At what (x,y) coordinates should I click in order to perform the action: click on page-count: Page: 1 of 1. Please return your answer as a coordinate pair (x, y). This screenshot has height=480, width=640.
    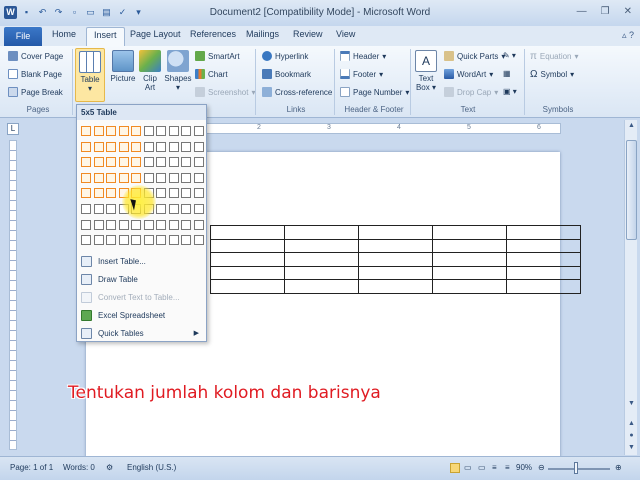
    Looking at the image, I should click on (31, 467).